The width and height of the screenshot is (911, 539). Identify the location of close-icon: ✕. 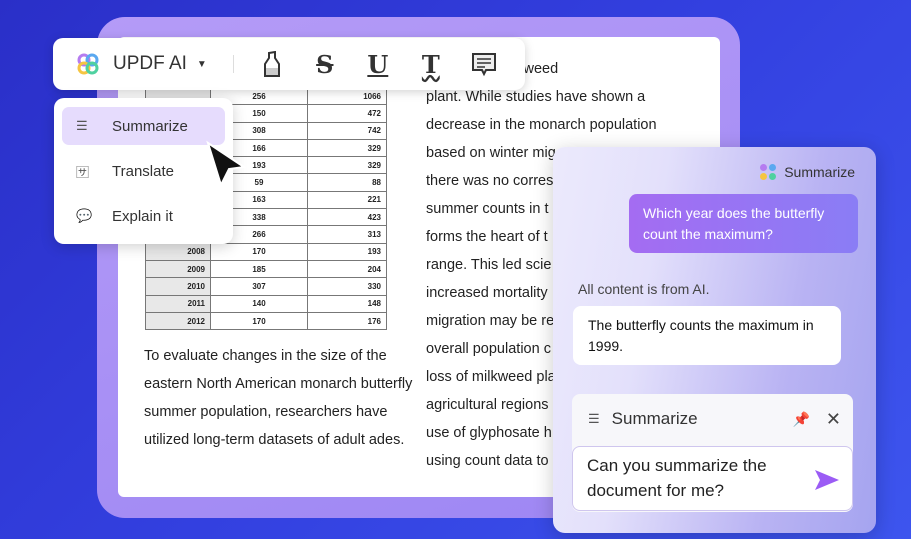
(833, 419).